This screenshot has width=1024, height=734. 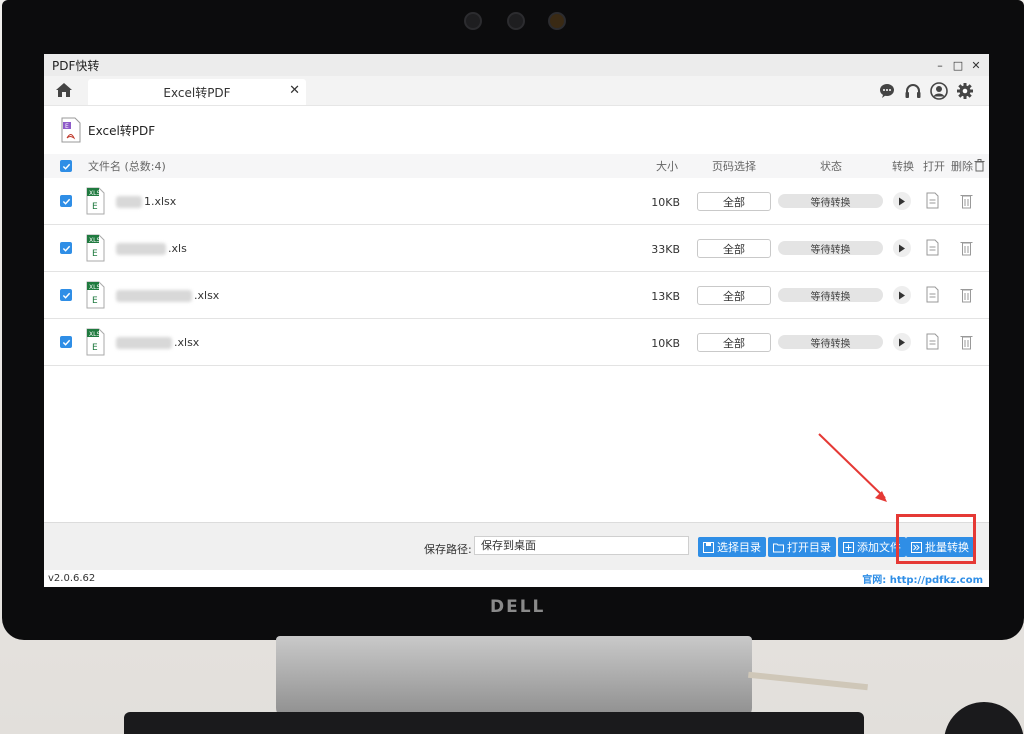 What do you see at coordinates (516, 578) in the screenshot?
I see `status-bar: v2.0.6.62 官网: http://pdfkz.com` at bounding box center [516, 578].